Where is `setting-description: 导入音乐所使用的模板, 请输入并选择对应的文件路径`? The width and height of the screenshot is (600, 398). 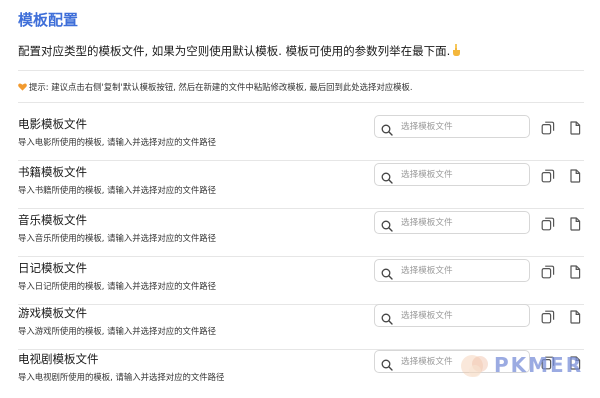
setting-description: 导入音乐所使用的模板, 请输入并选择对应的文件路径 is located at coordinates (117, 238).